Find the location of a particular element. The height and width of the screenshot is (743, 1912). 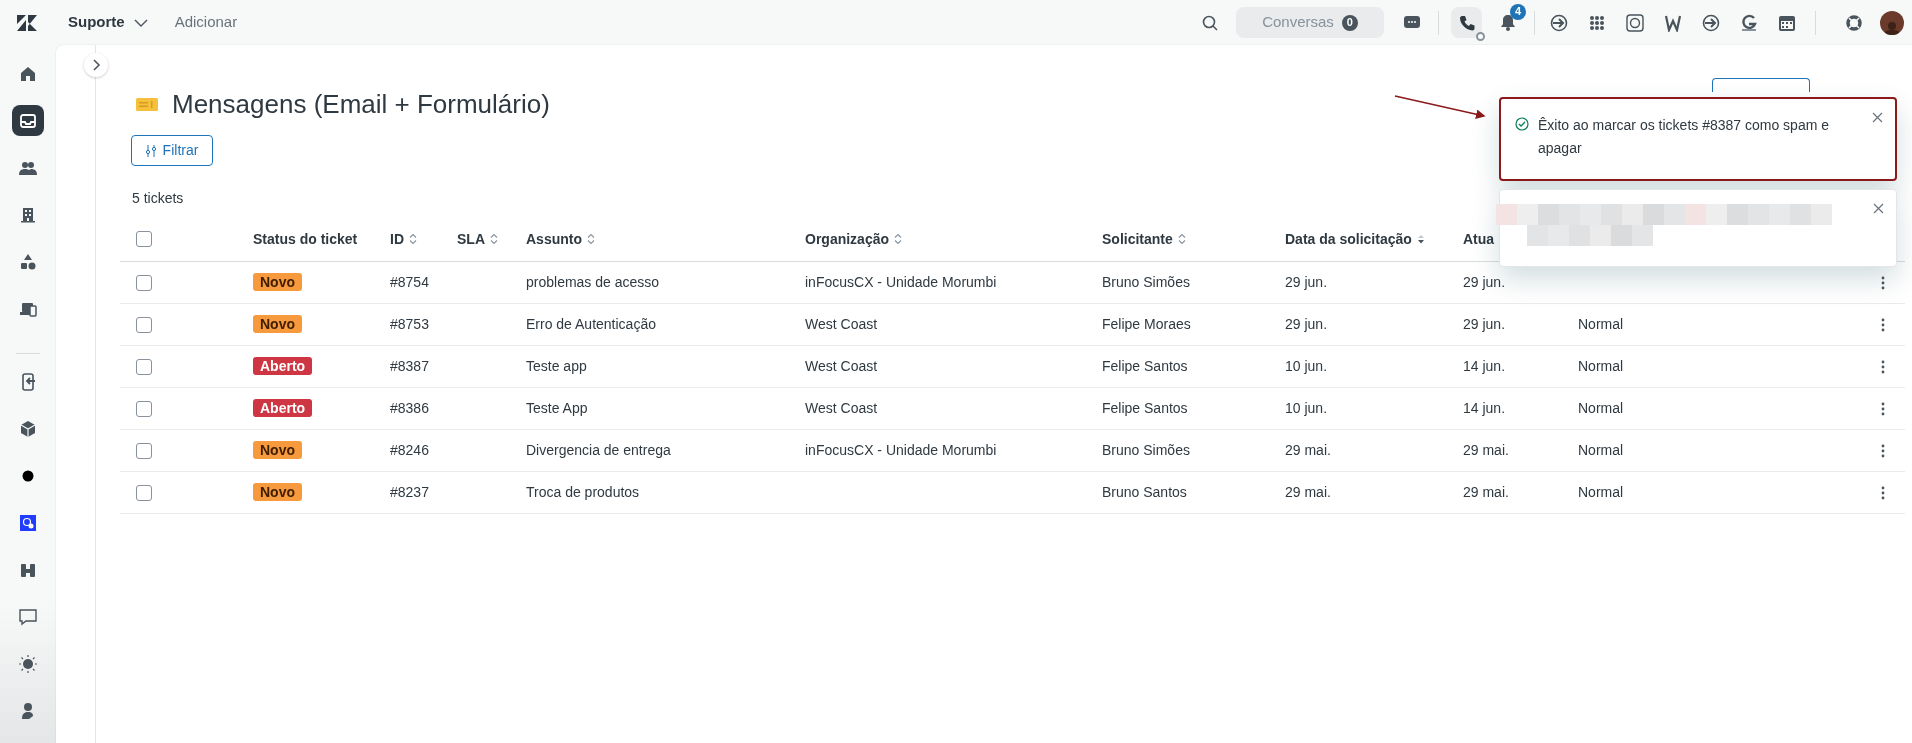

view-title: Mensagens (Email + Formulário) is located at coordinates (361, 104).